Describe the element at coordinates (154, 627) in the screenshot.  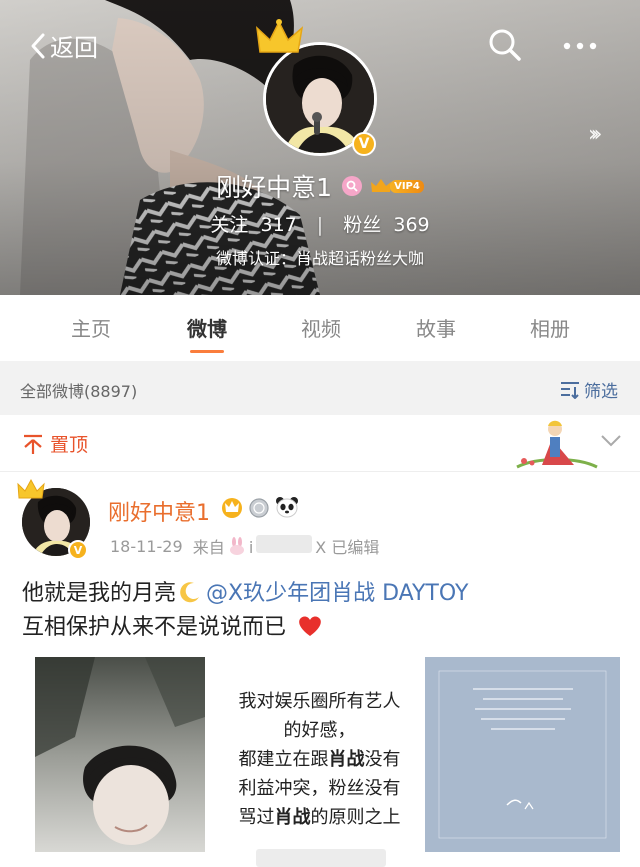
I see `post-text-second: 互相保护从来不是说说而已` at that location.